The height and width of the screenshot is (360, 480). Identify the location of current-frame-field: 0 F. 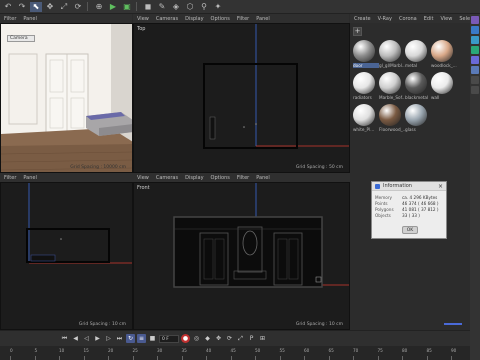
(169, 338).